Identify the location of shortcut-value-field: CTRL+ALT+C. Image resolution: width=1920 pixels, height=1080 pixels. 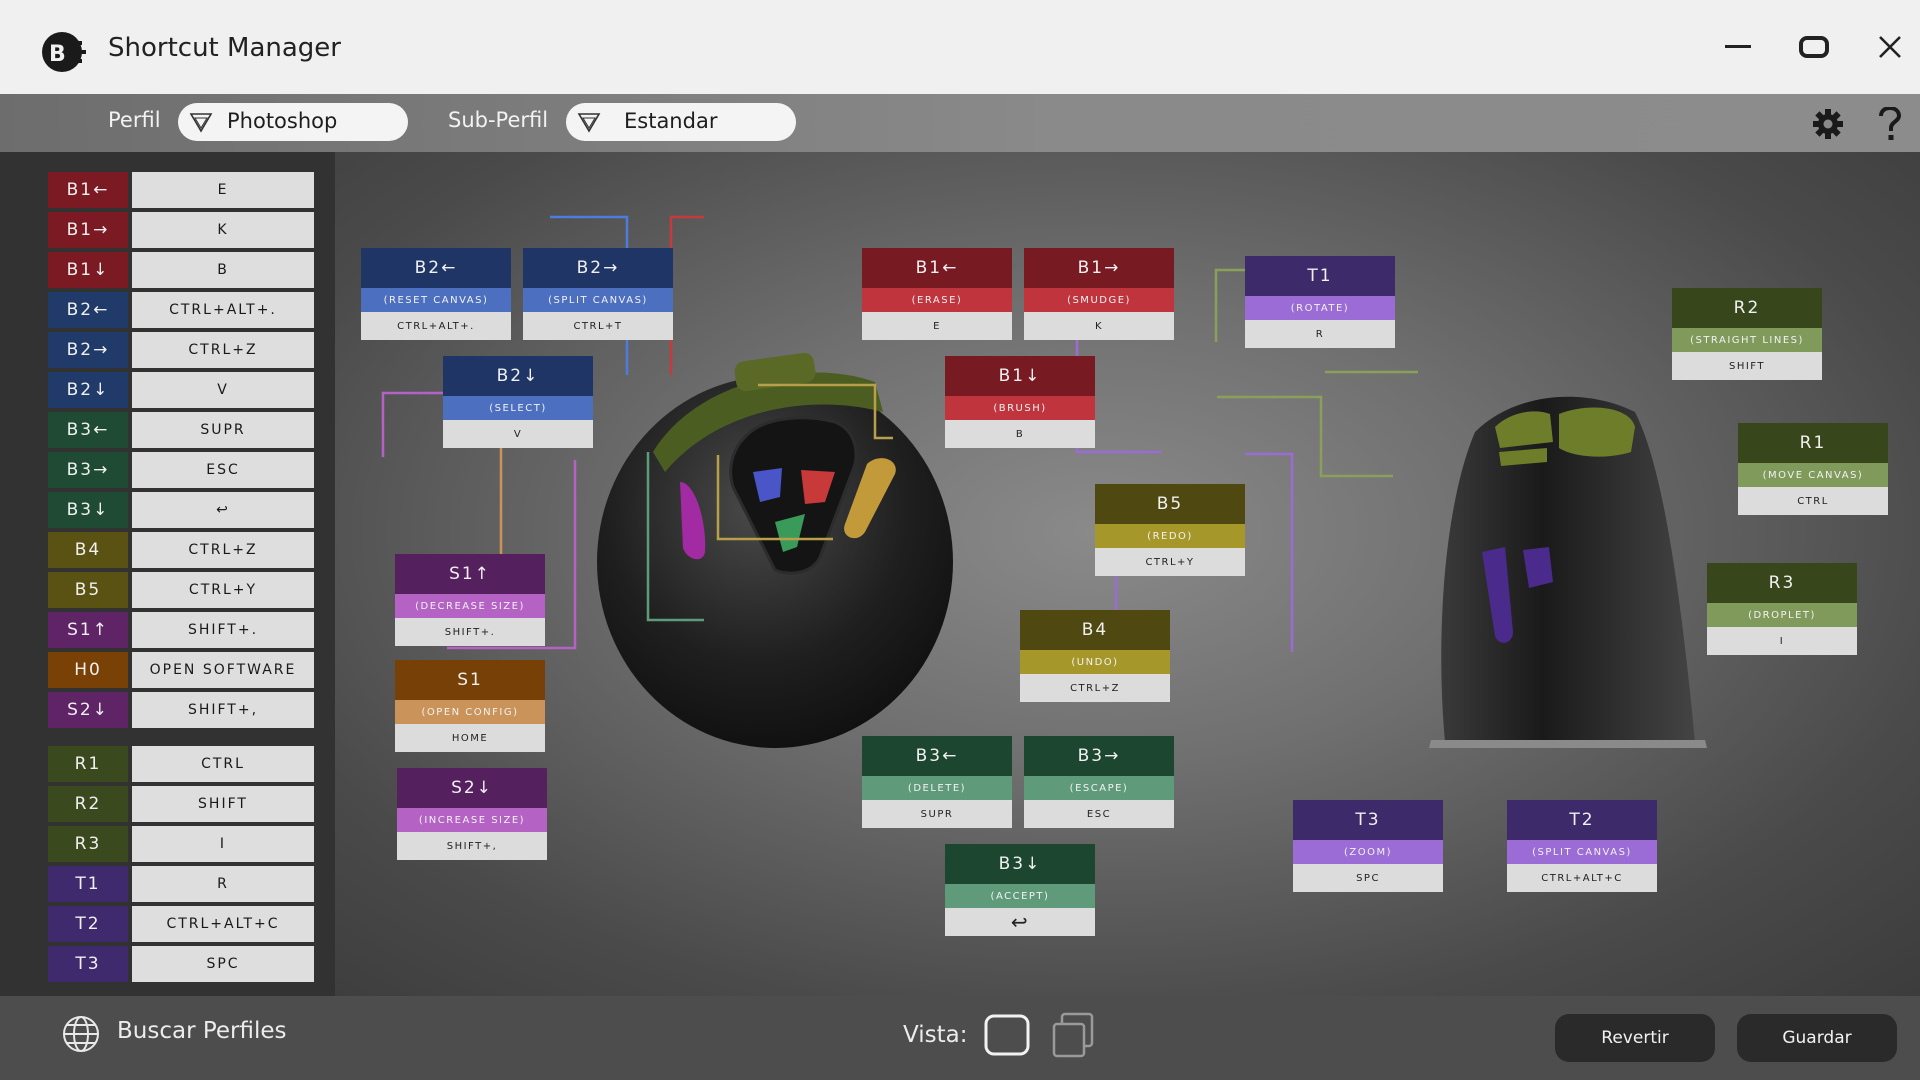
(223, 924).